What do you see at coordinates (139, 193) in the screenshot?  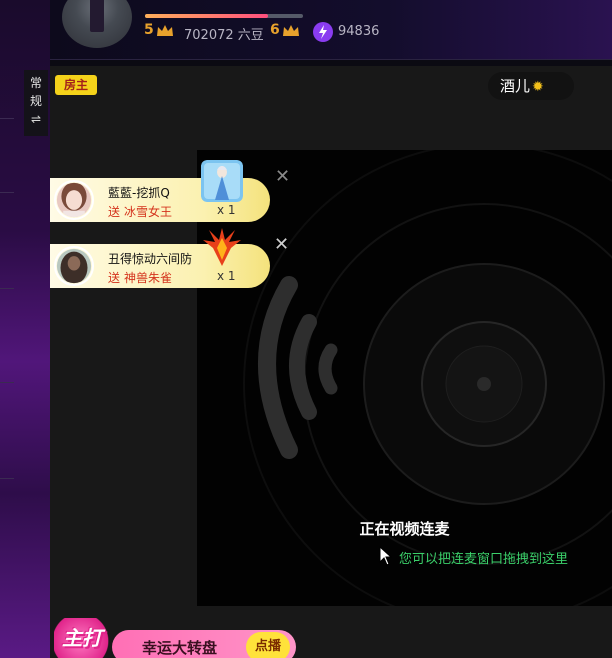 I see `gift-sender-name: 藍藍-挖抓Q` at bounding box center [139, 193].